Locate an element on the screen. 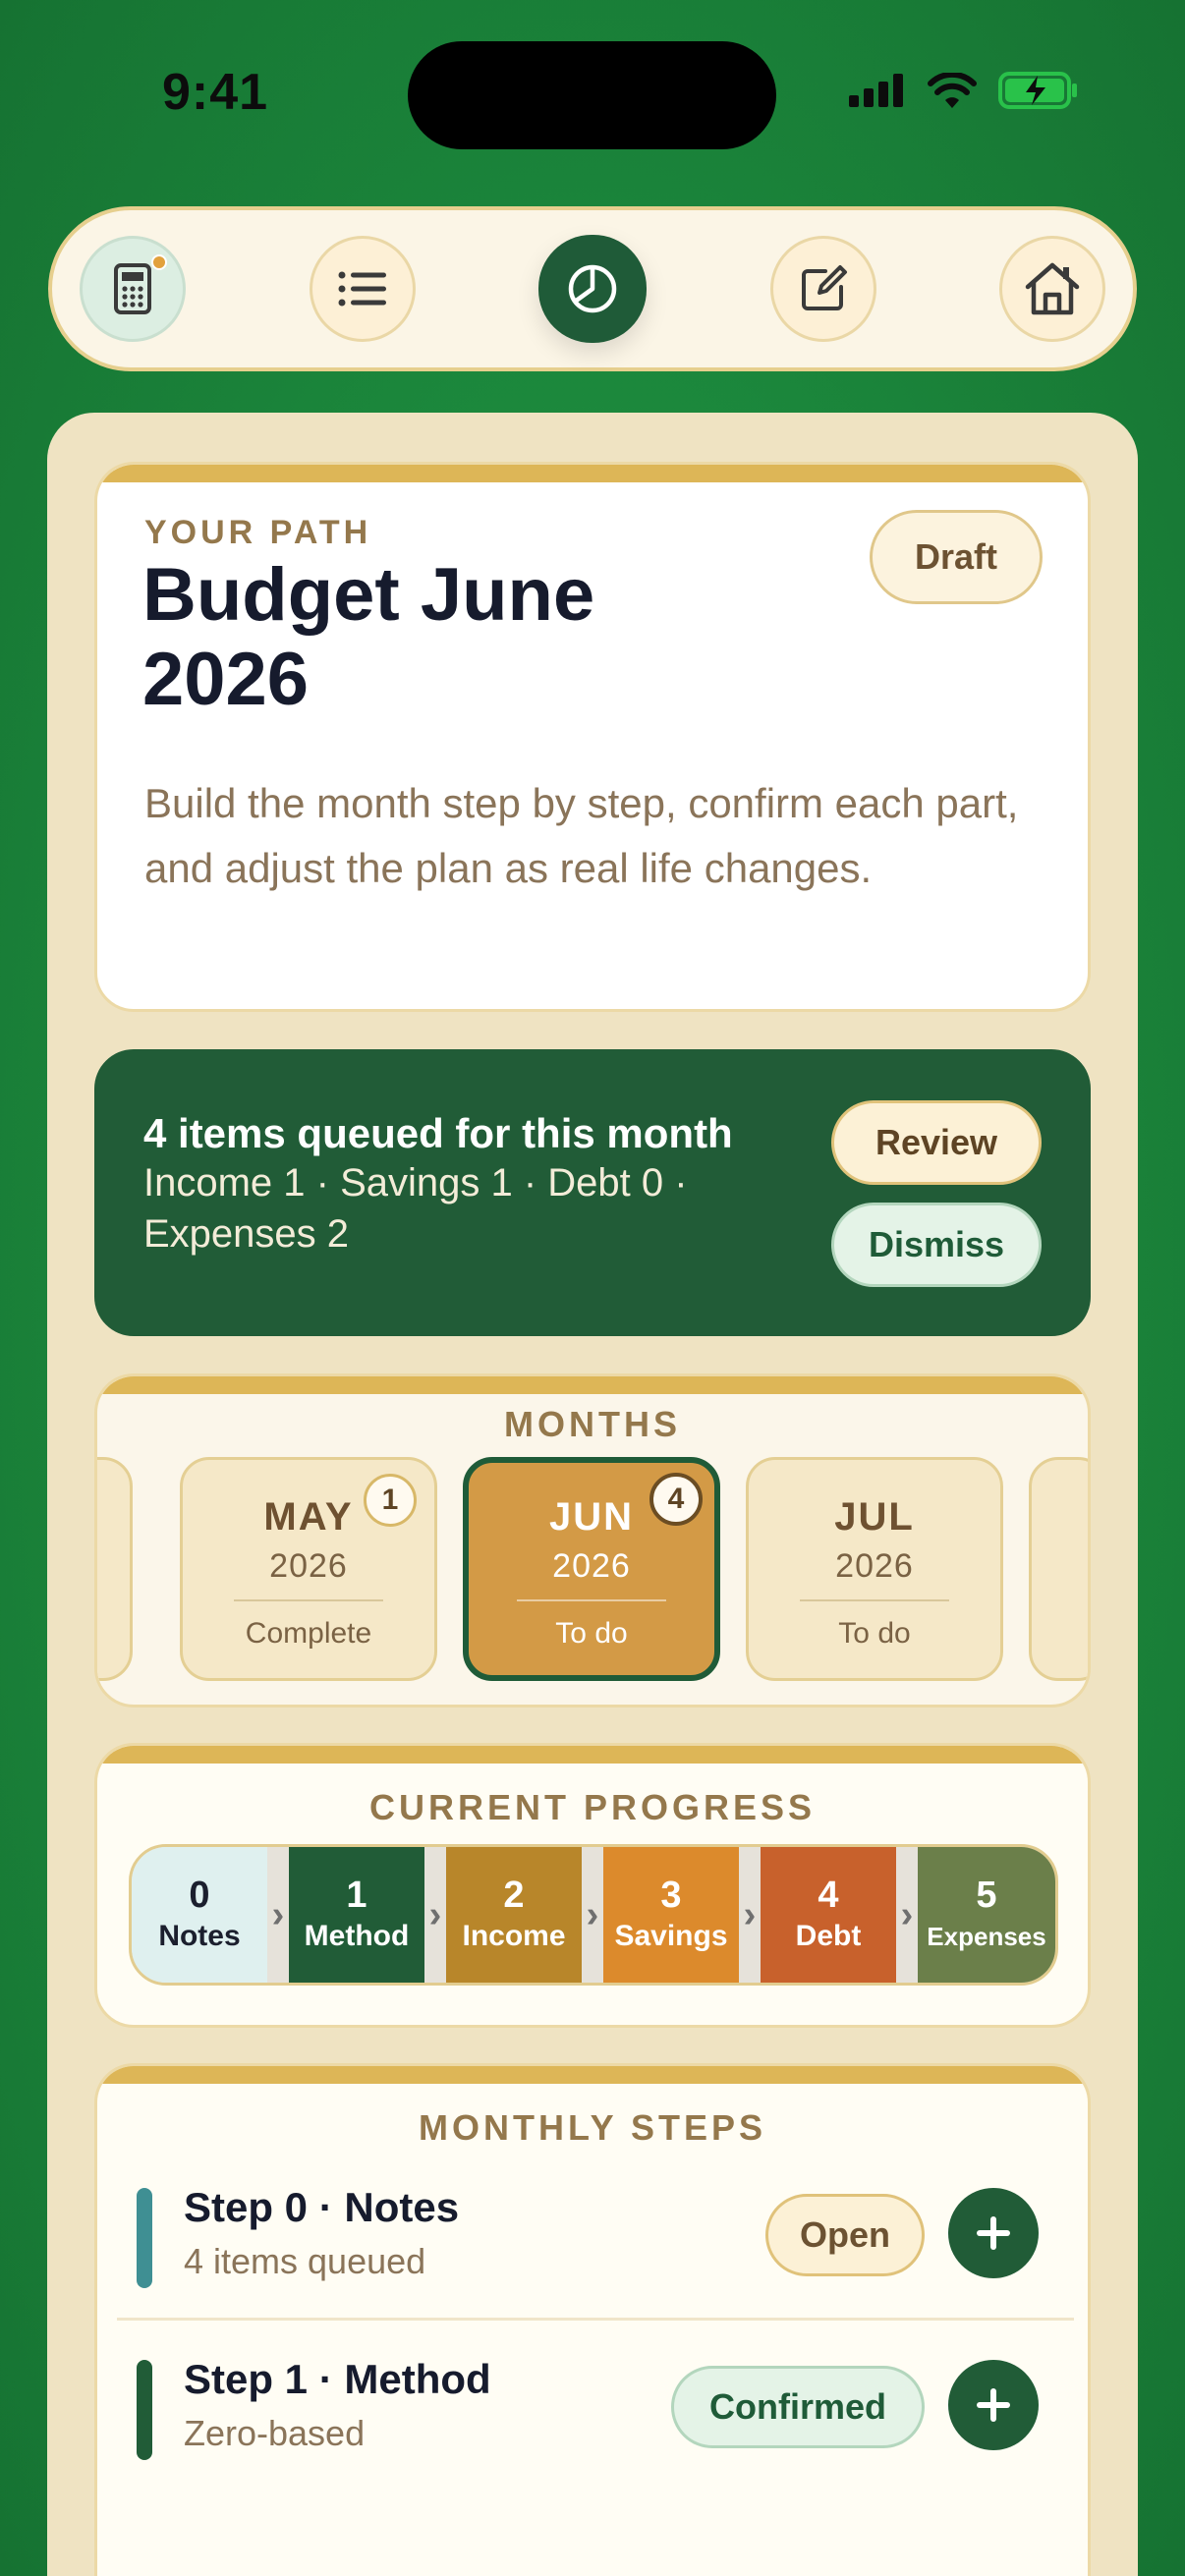  progress-section-title: CURRENT PROGRESS is located at coordinates (592, 1807).